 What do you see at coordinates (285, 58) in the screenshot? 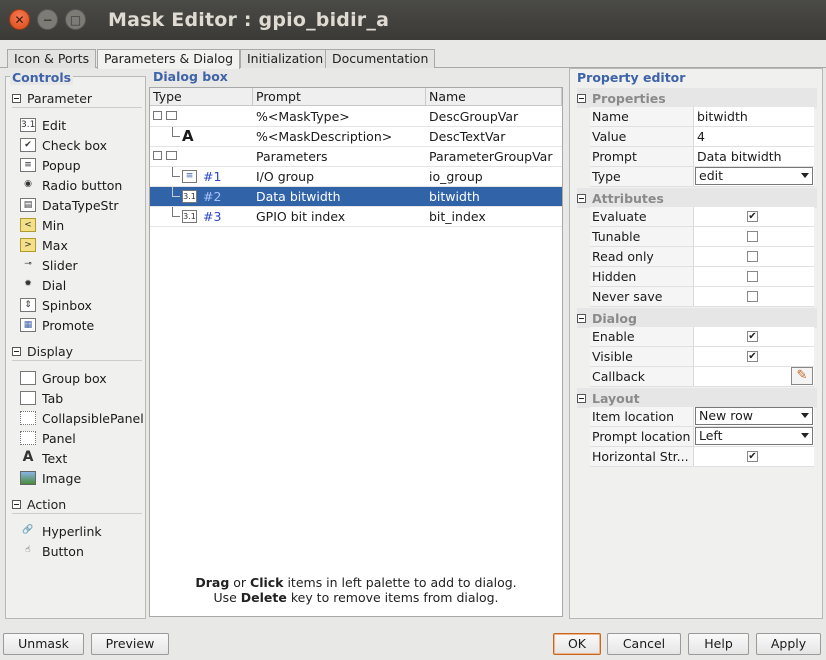
I see `tab-initialization: Initialization` at bounding box center [285, 58].